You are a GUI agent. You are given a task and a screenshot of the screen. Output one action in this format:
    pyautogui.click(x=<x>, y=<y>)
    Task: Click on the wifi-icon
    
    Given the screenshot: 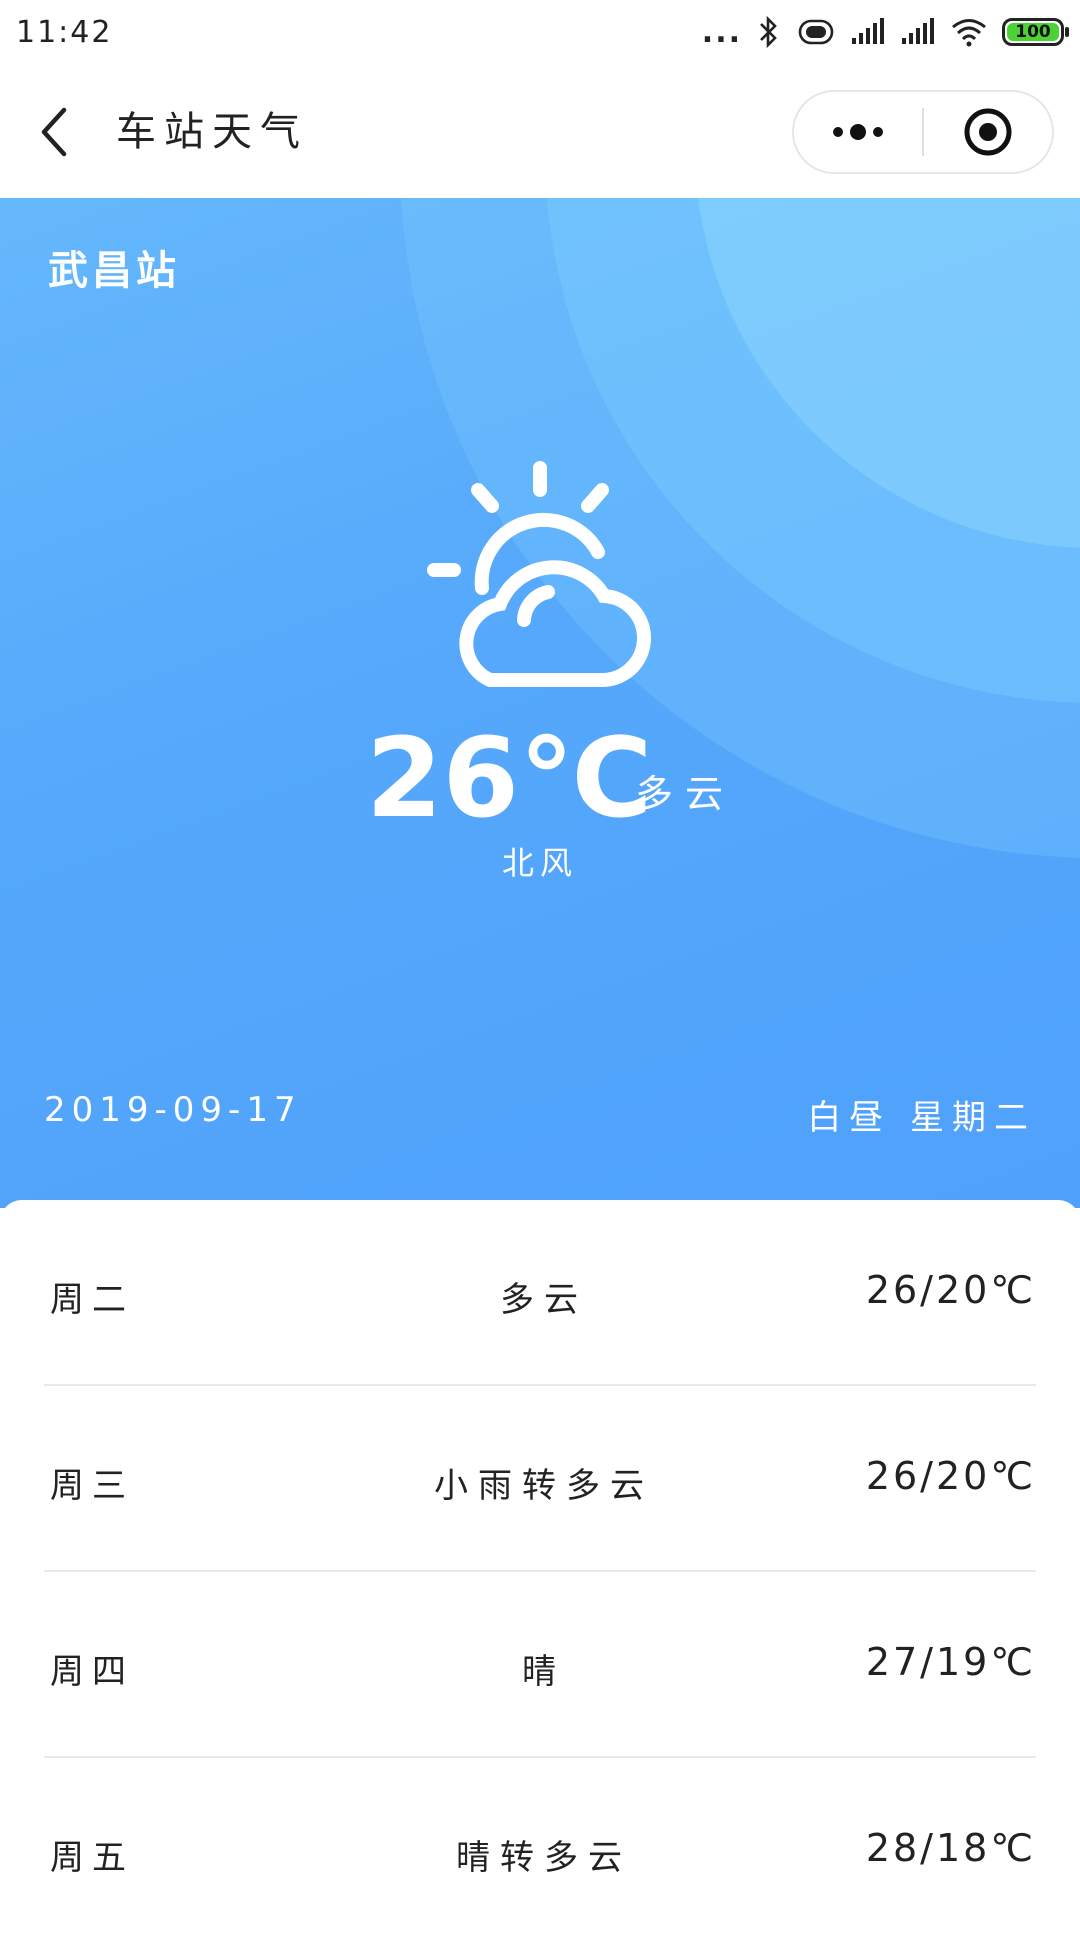 What is the action you would take?
    pyautogui.click(x=969, y=33)
    